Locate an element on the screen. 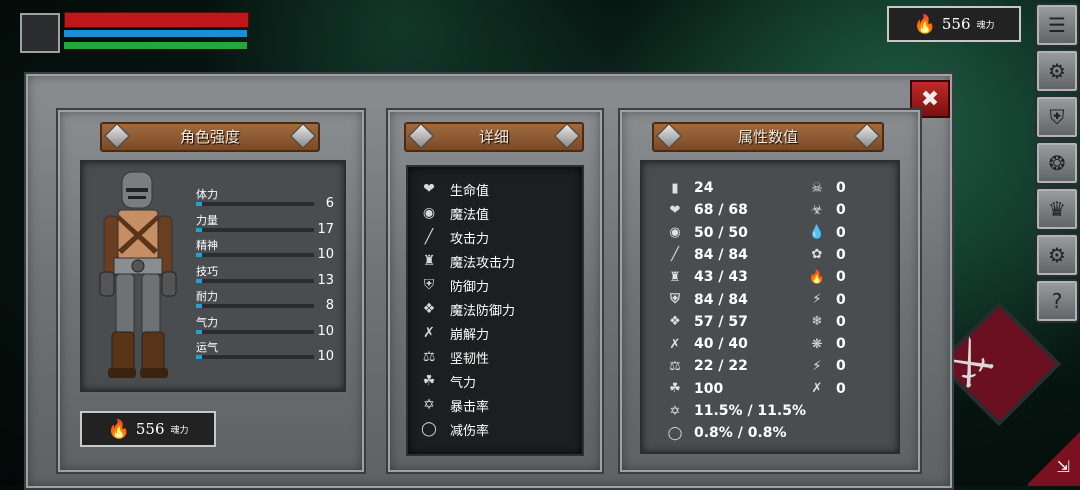 The image size is (1080, 490). detail-label: 气力 is located at coordinates (463, 383).